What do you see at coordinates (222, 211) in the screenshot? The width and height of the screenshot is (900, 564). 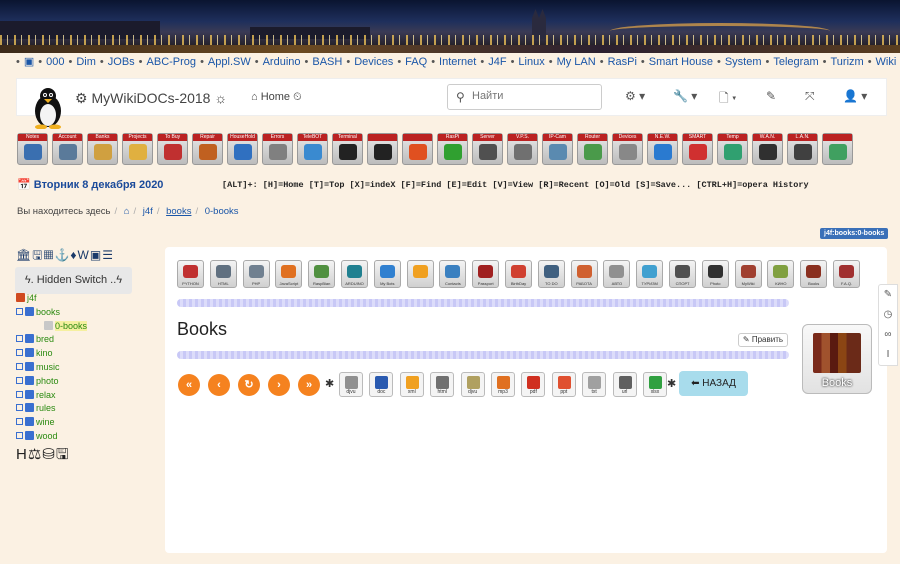 I see `breadcrumb-item-0-books: 0-books` at bounding box center [222, 211].